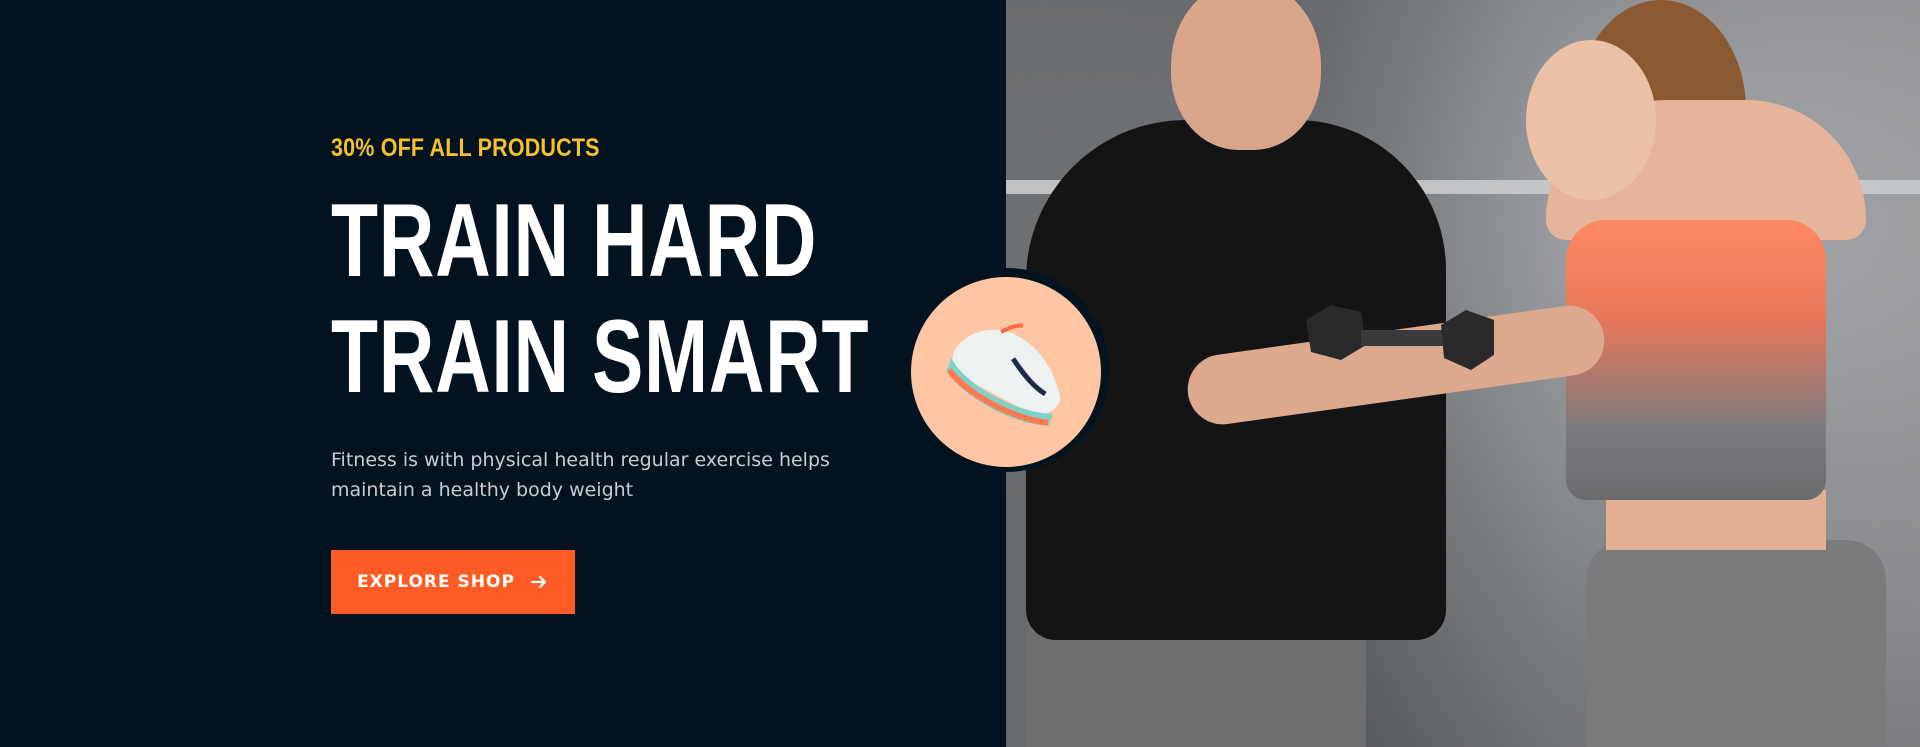 The image size is (1920, 747). I want to click on hero-headline: TRAIN HARD TRAIN SMART, so click(611, 299).